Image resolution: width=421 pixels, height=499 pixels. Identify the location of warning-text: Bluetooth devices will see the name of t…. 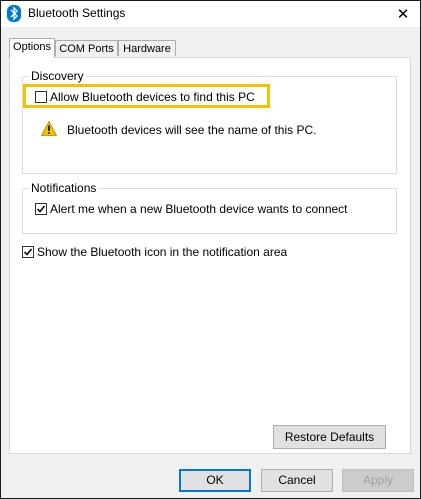
(192, 130).